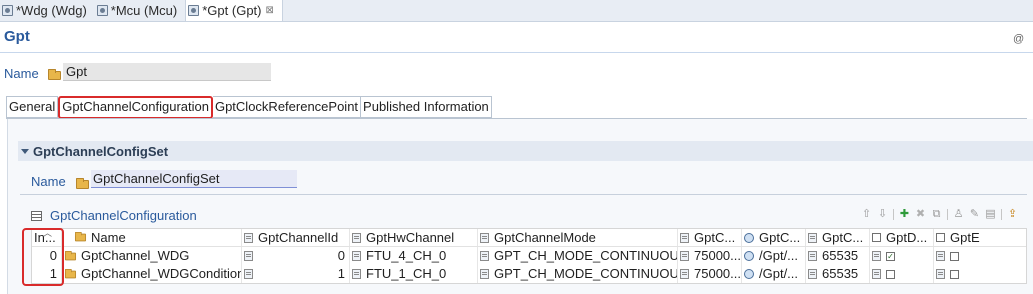 Image resolution: width=1033 pixels, height=294 pixels. Describe the element at coordinates (936, 214) in the screenshot. I see `copy-icon: ⧉` at that location.